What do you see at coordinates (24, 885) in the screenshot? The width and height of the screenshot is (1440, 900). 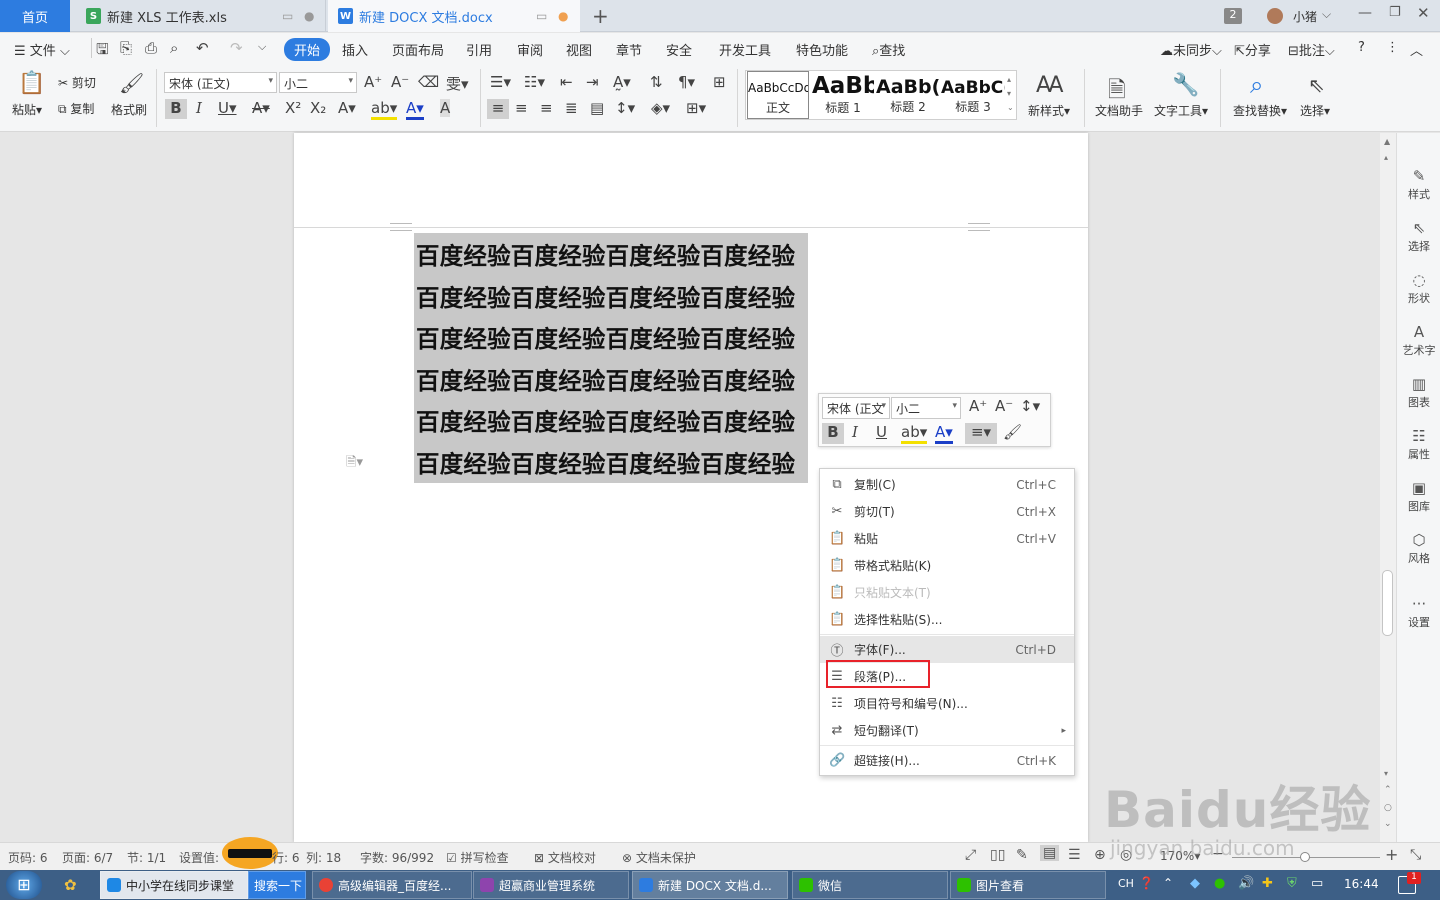 I see `start-button: ⊞` at bounding box center [24, 885].